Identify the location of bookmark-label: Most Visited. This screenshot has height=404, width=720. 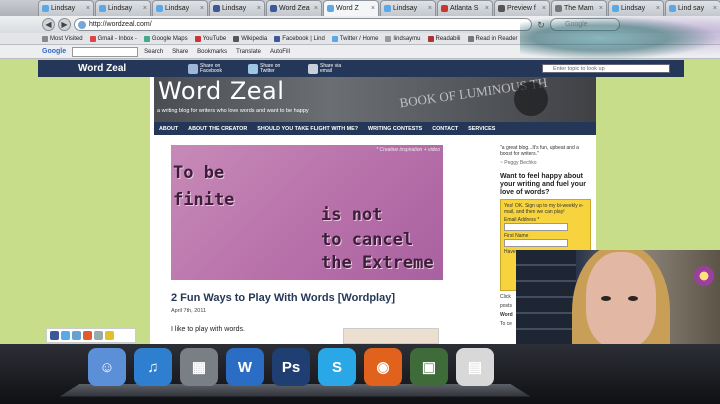
(66, 38).